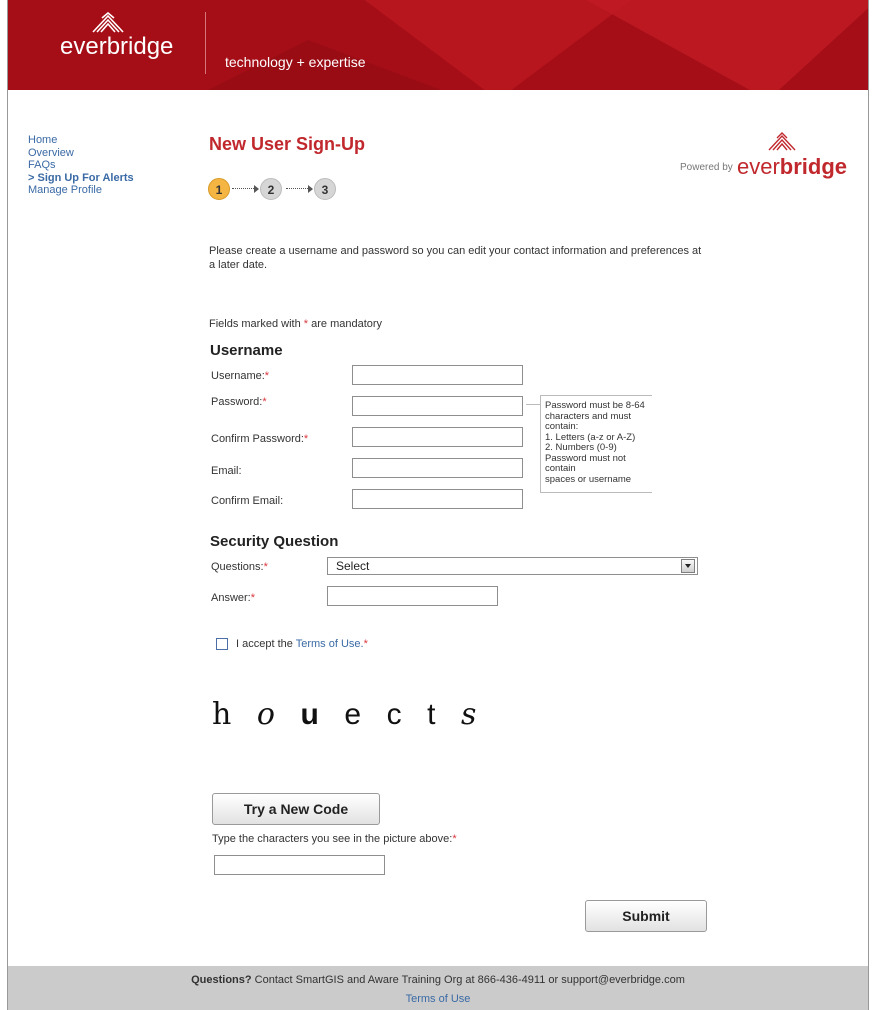  What do you see at coordinates (274, 541) in the screenshot?
I see `security-question-heading: Security Question` at bounding box center [274, 541].